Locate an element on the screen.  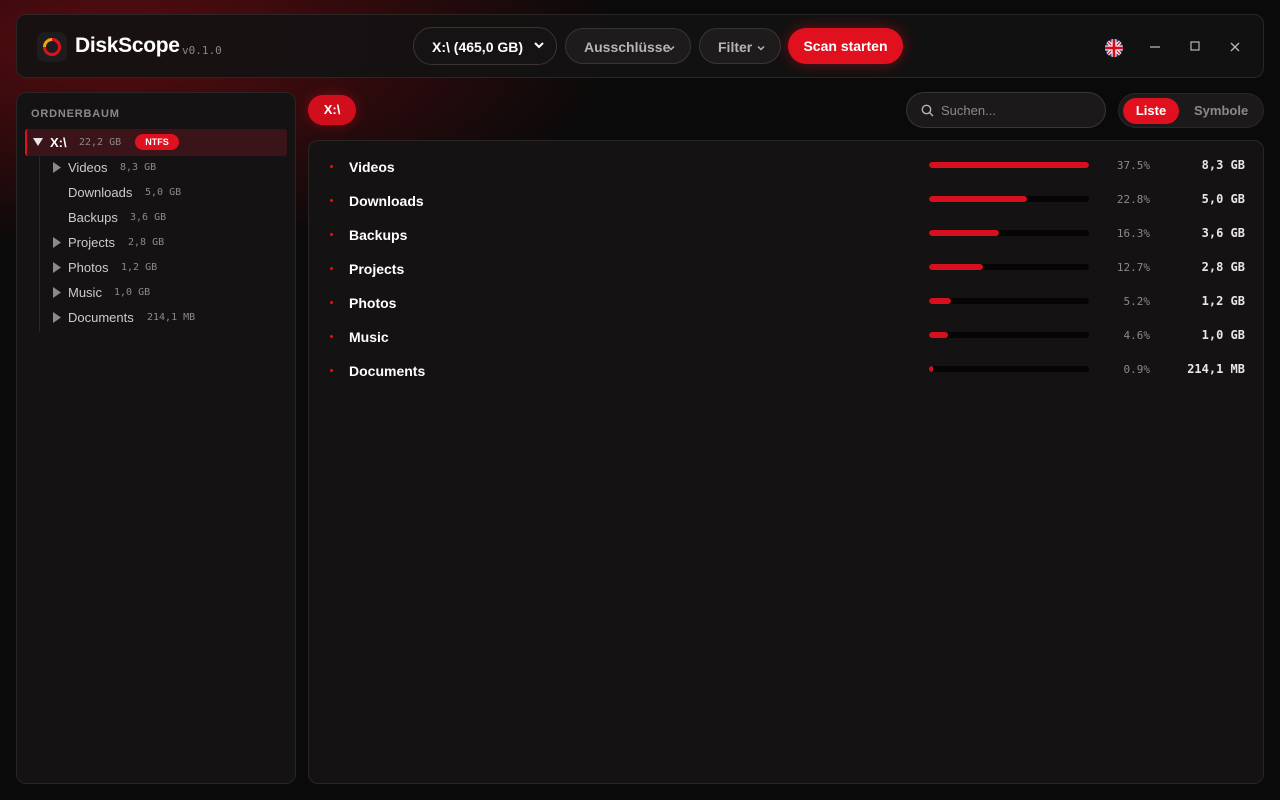
filter-button: Filter is located at coordinates (740, 46).